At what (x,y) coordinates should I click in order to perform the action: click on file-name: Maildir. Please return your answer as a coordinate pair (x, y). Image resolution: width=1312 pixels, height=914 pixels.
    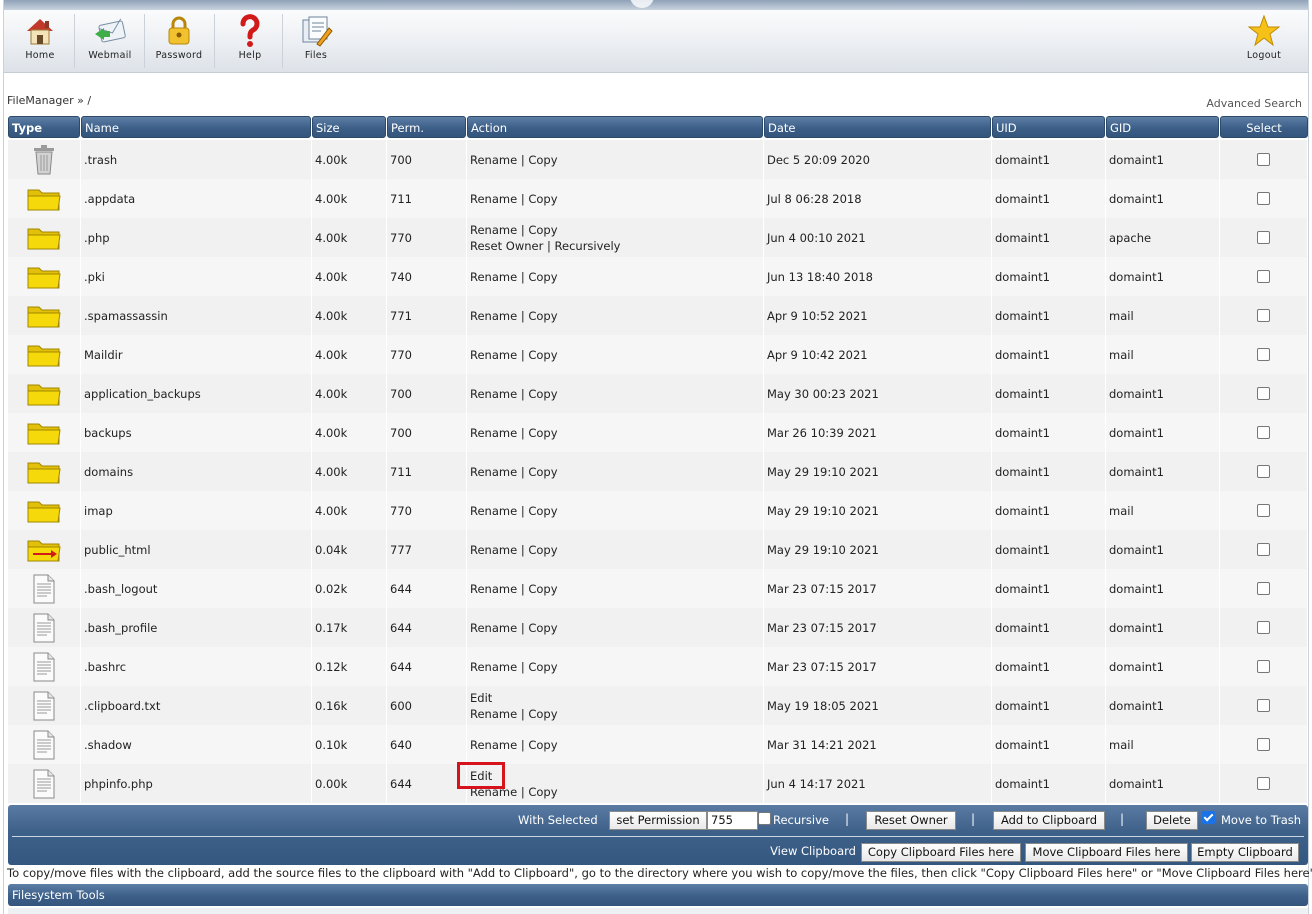
    Looking at the image, I should click on (196, 354).